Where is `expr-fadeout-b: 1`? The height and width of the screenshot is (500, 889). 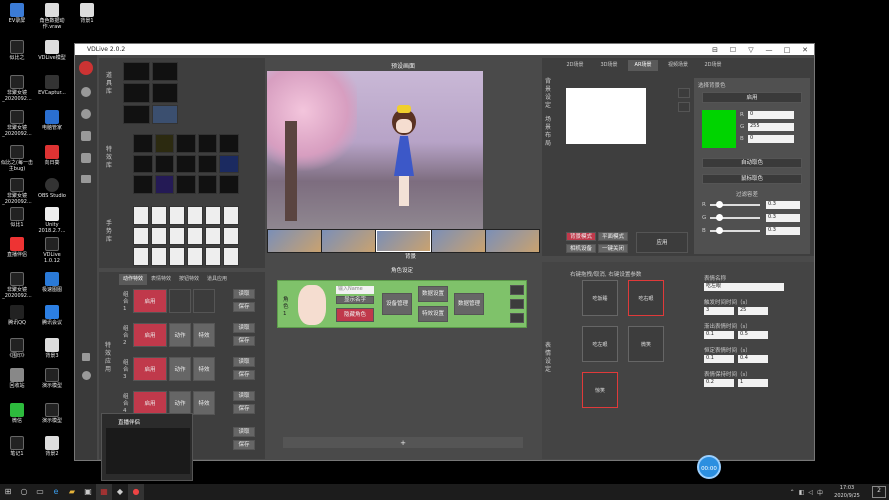
expr-fadeout-b: 1 is located at coordinates (753, 383).